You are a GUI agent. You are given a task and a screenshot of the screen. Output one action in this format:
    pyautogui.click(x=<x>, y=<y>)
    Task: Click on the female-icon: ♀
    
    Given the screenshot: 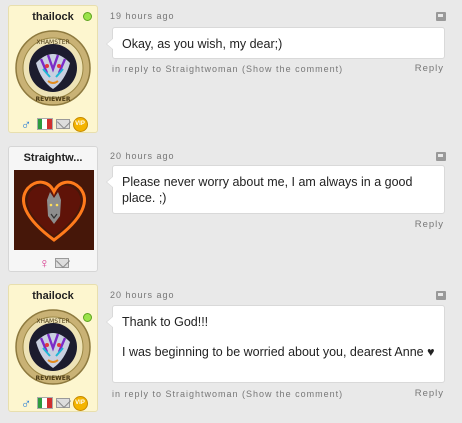 What is the action you would take?
    pyautogui.click(x=44, y=262)
    